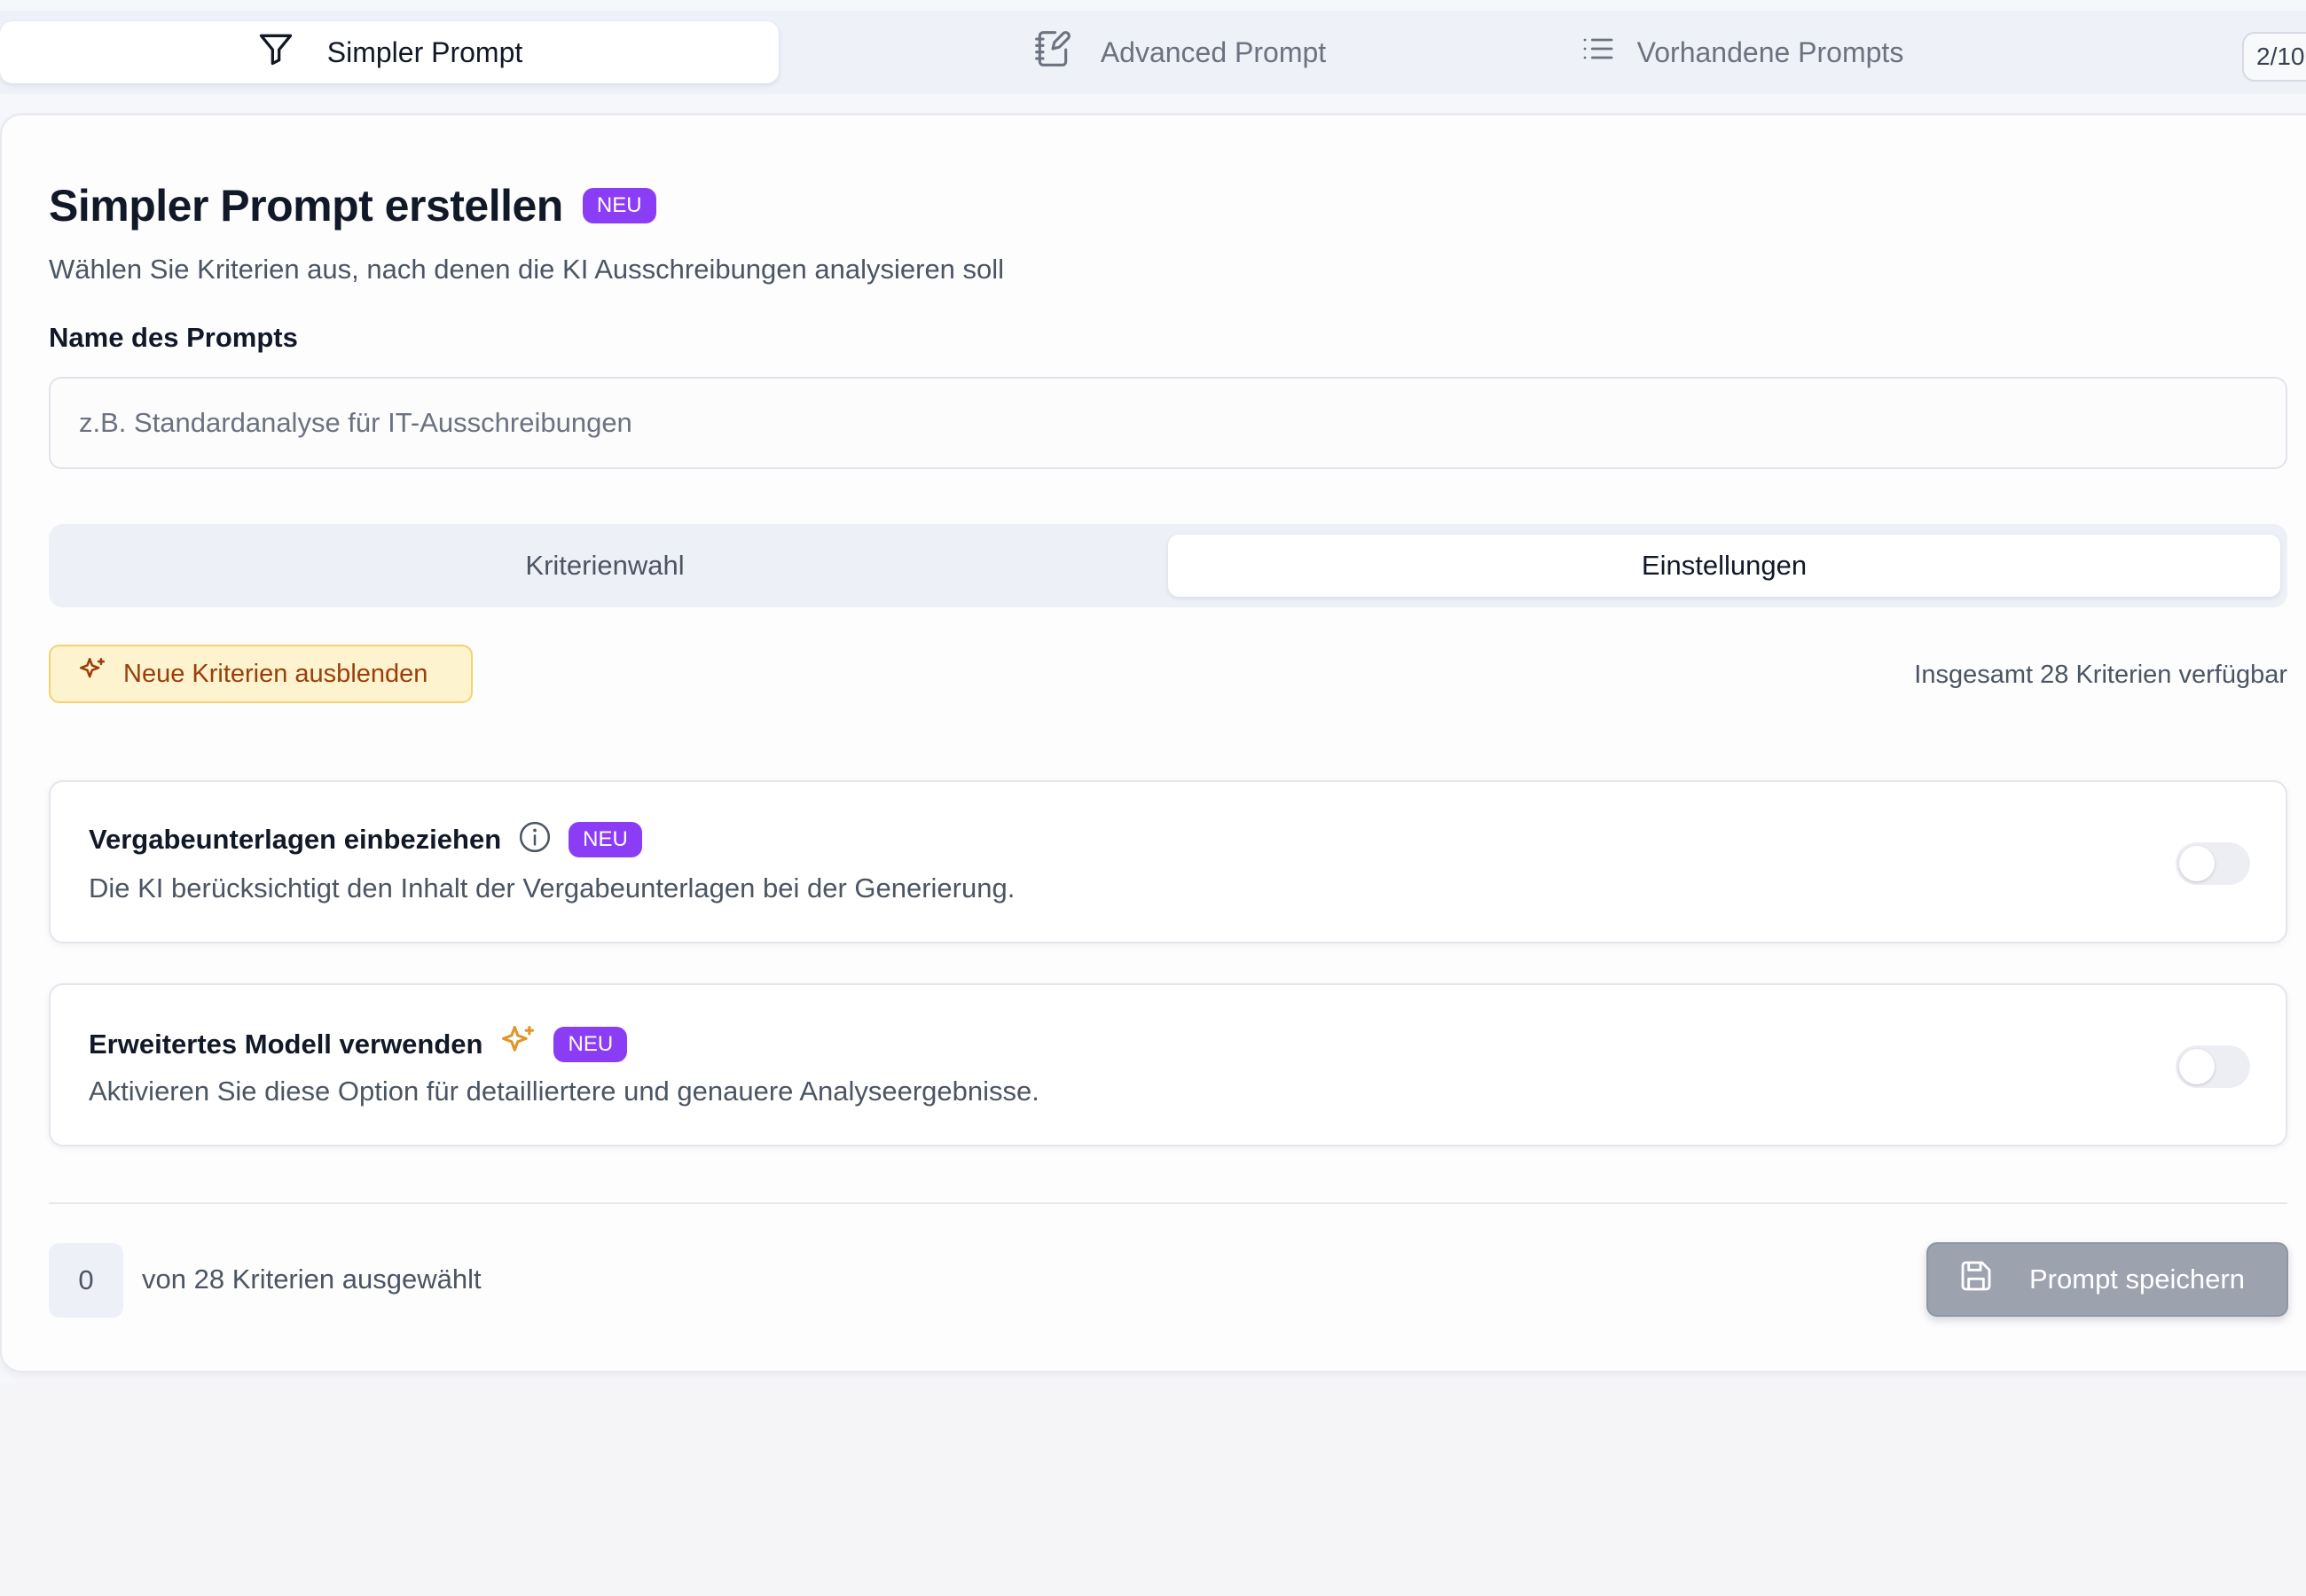 Image resolution: width=2306 pixels, height=1596 pixels. Describe the element at coordinates (1168, 1203) in the screenshot. I see `footer-divider` at that location.